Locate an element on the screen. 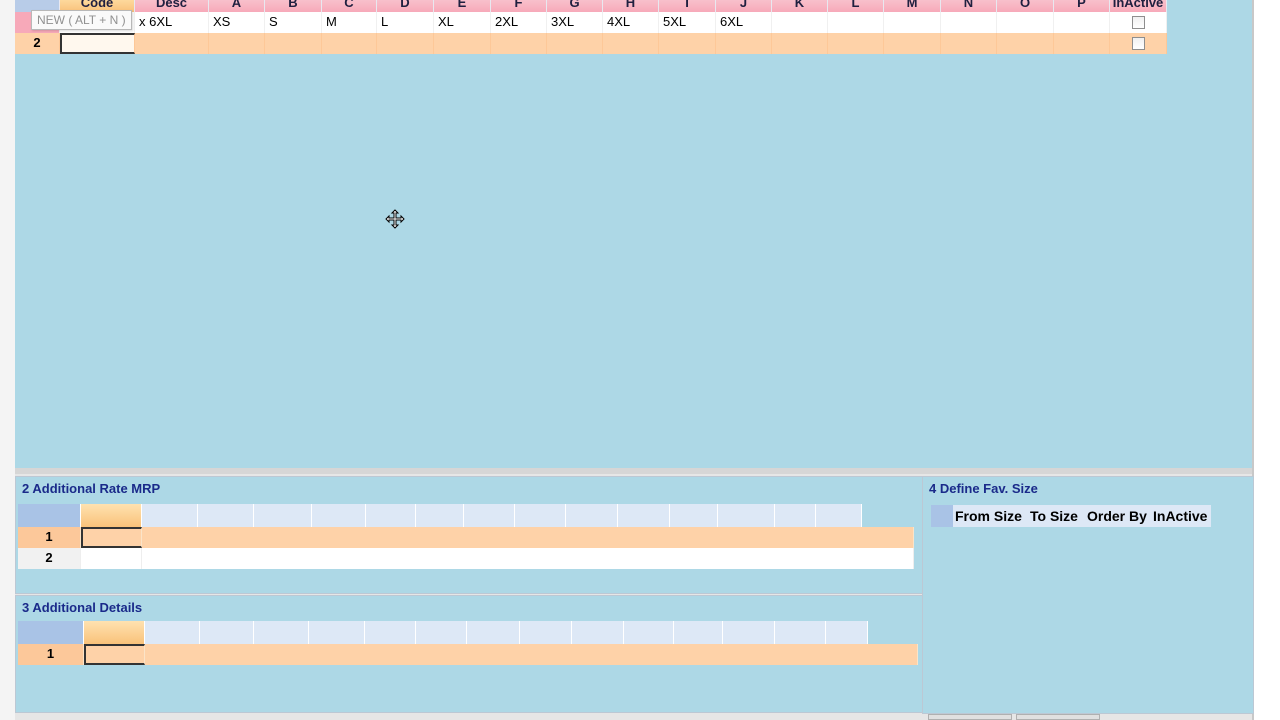 Image resolution: width=1280 pixels, height=720 pixels. cell-j is located at coordinates (744, 43).